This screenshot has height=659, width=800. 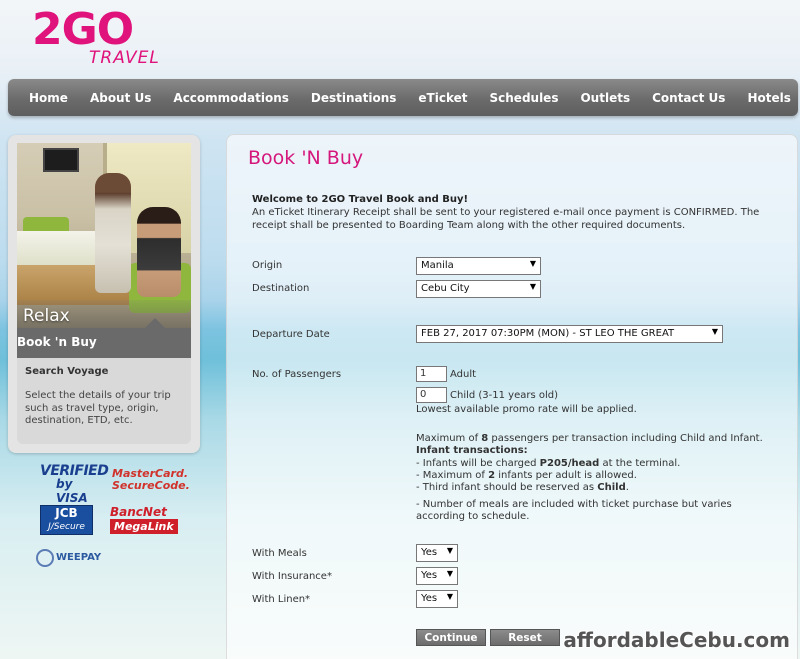 I want to click on mastercard-securecode-seal: MasterCard. SecureCode., so click(x=151, y=482).